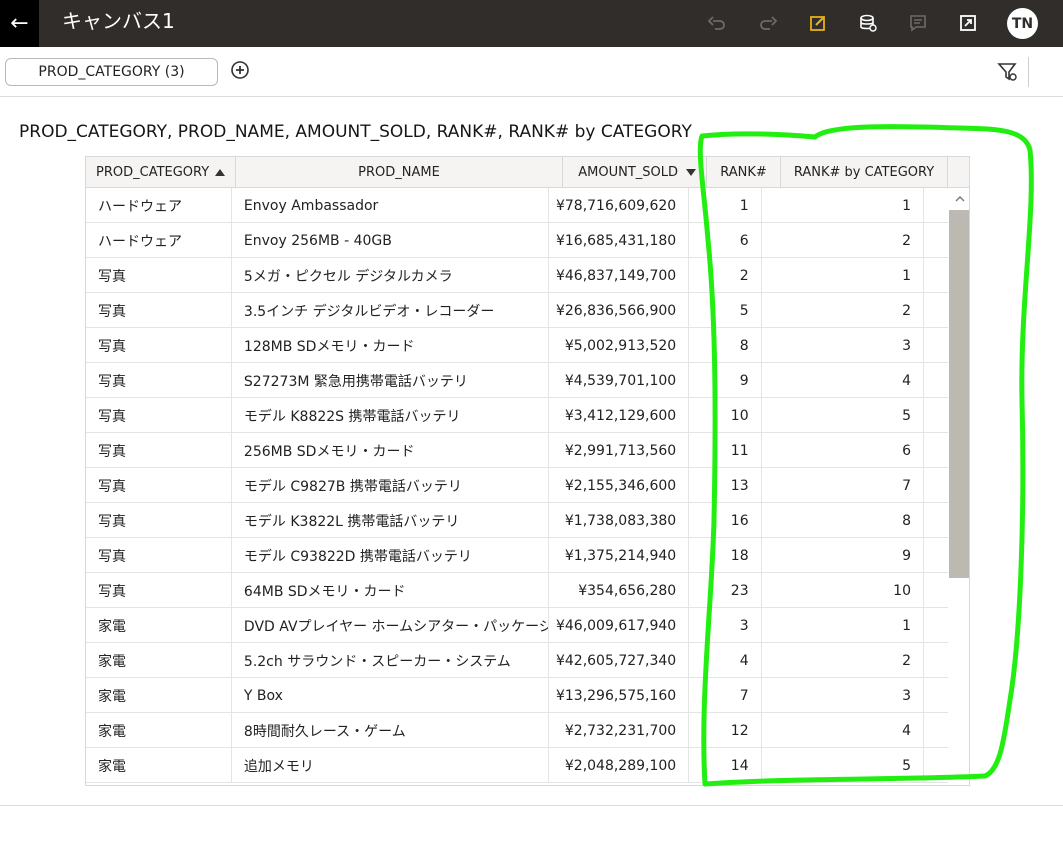 This screenshot has width=1063, height=847. I want to click on canvas-title: キャンバス1, so click(118, 21).